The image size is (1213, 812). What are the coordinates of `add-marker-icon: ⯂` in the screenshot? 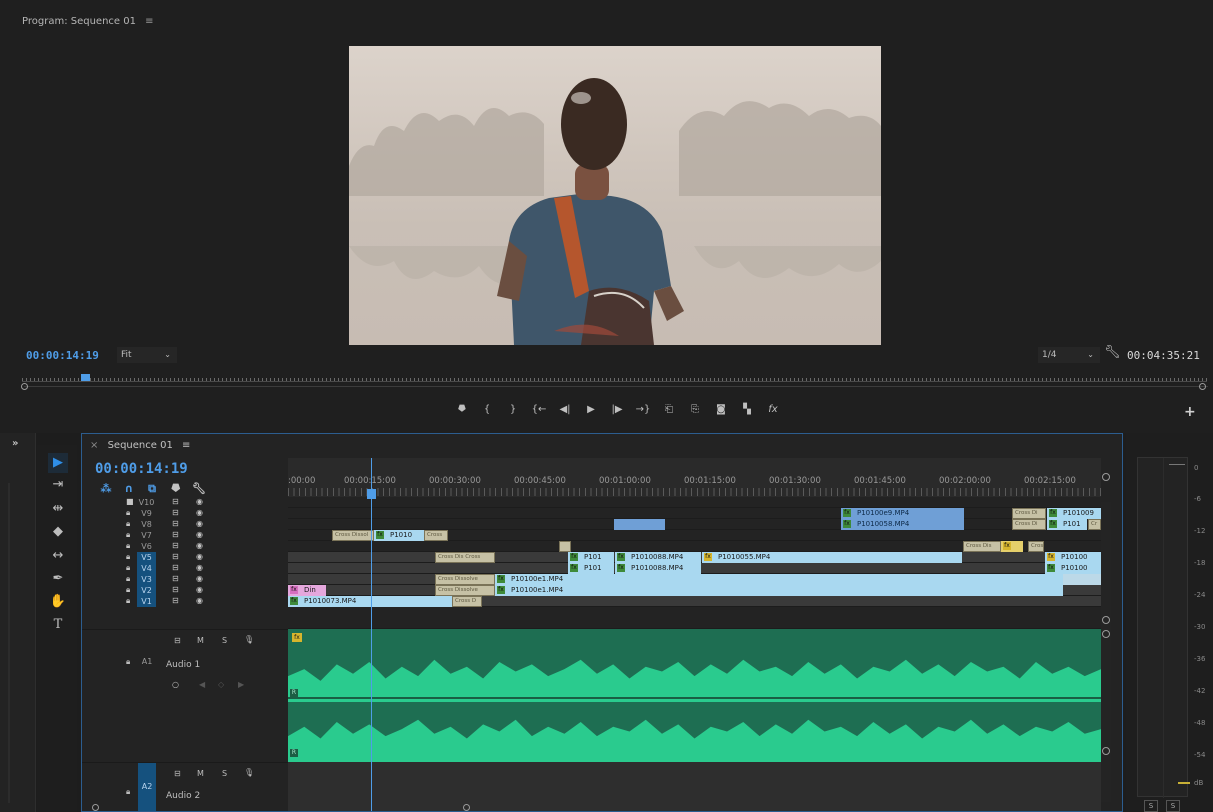 It's located at (175, 489).